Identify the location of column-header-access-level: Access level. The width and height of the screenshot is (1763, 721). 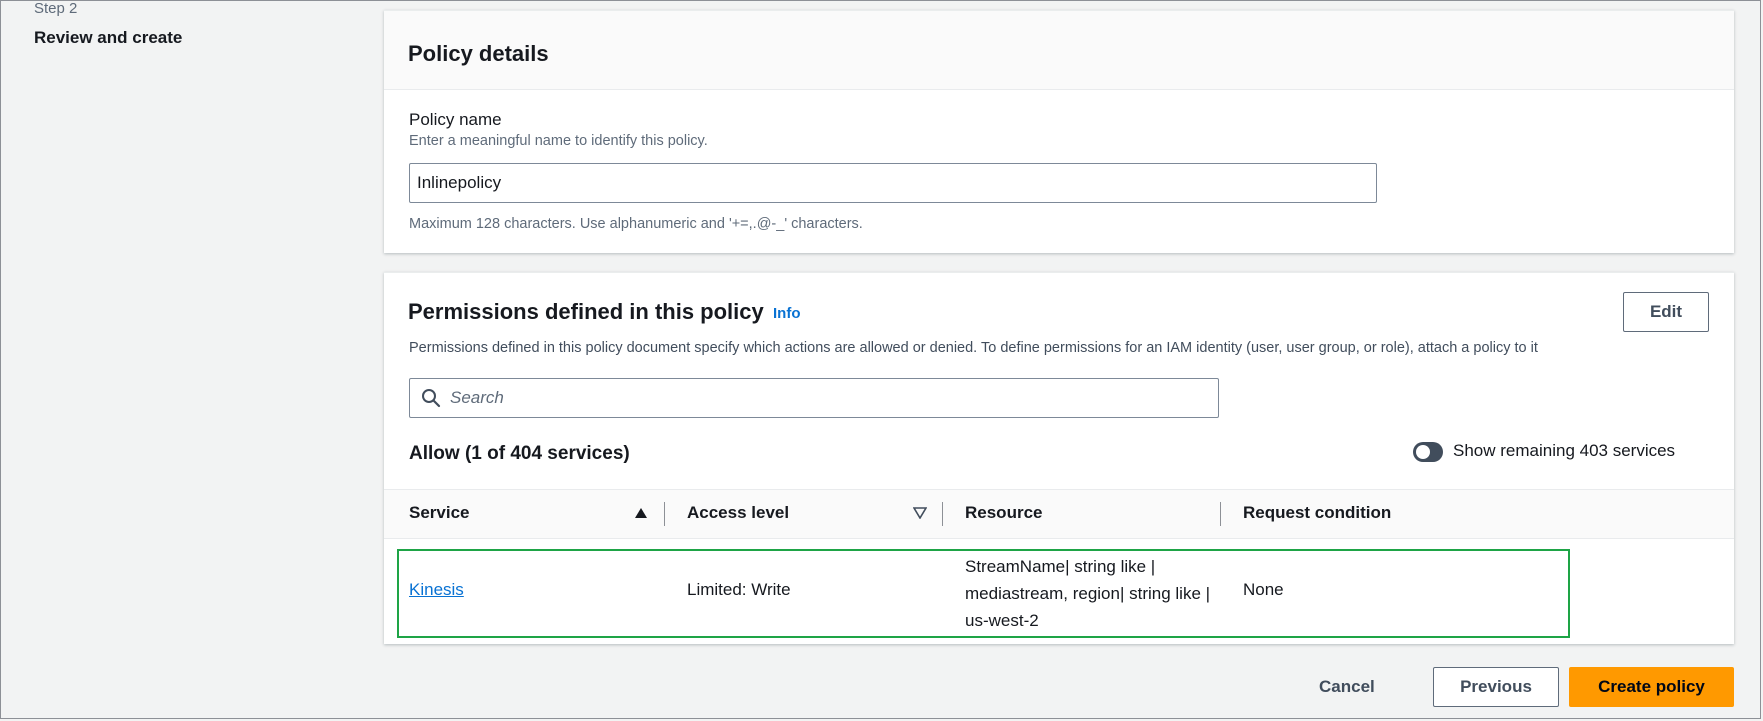
(738, 513).